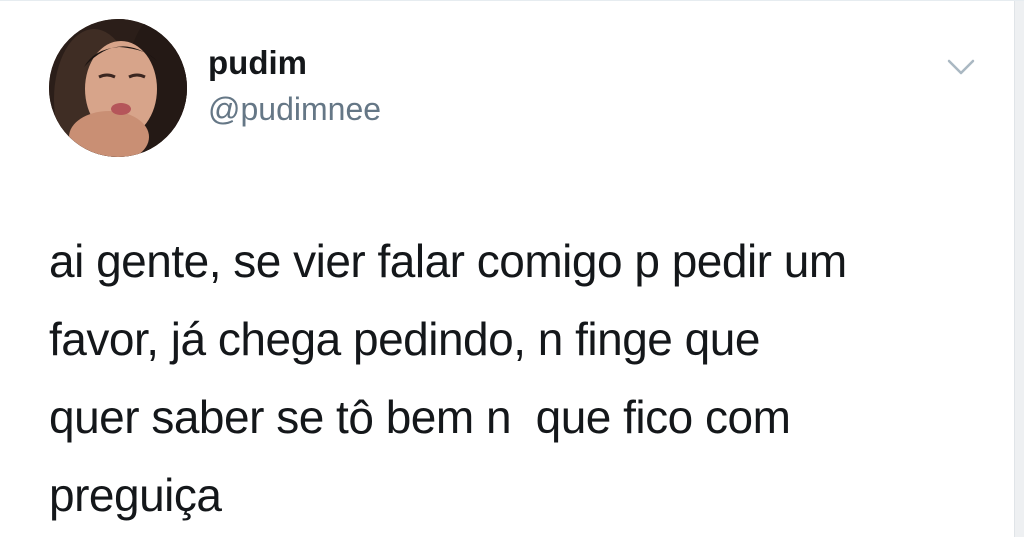  I want to click on author-name: pudim, so click(257, 63).